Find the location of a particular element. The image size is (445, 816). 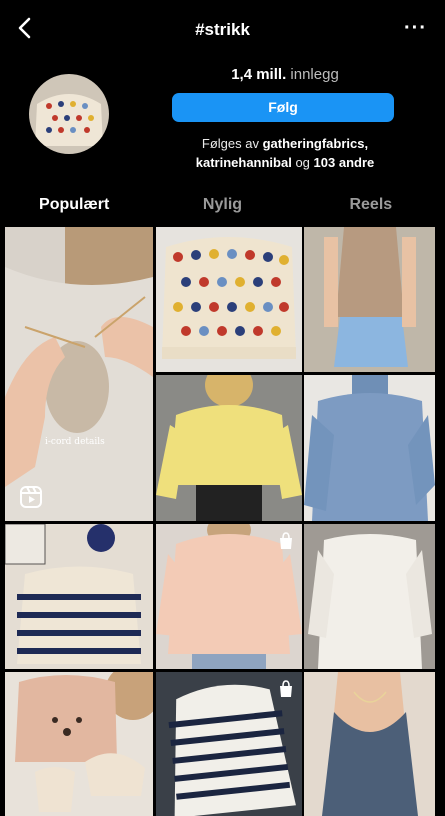

hashtag-title: #strikk is located at coordinates (222, 29).